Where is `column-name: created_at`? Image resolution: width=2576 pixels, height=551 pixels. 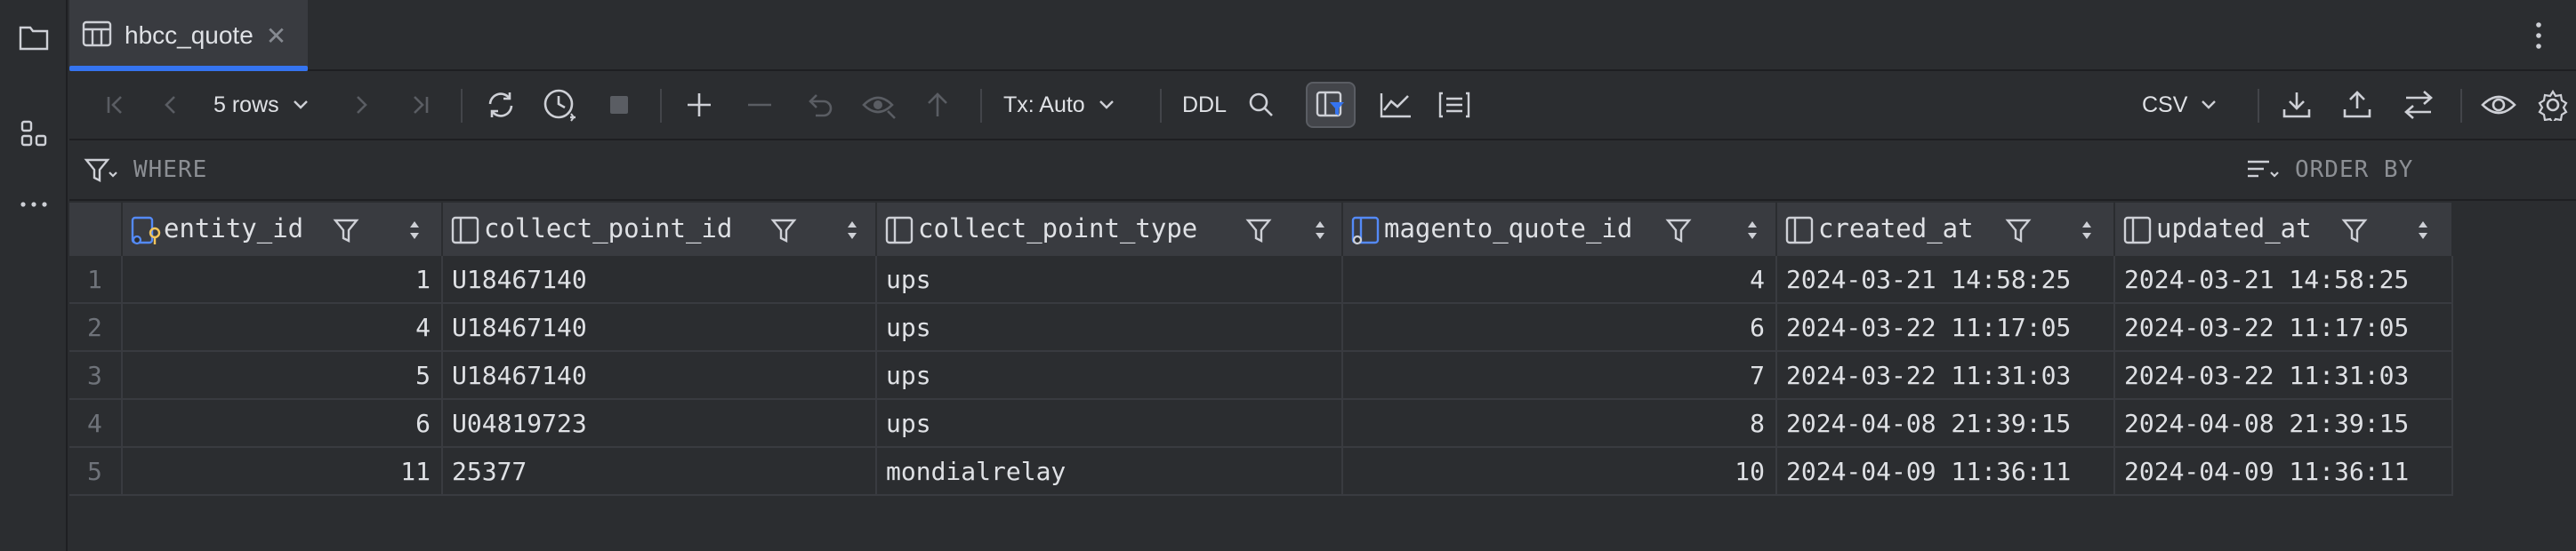 column-name: created_at is located at coordinates (1896, 228).